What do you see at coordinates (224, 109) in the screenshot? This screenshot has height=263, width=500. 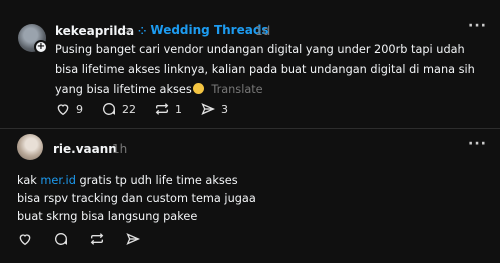 I see `share-count: 3` at bounding box center [224, 109].